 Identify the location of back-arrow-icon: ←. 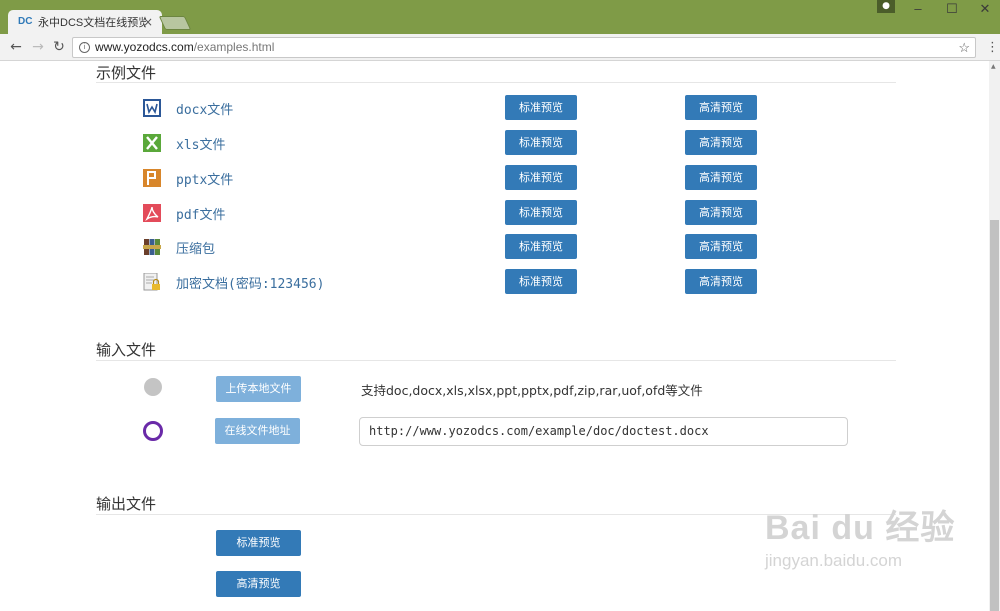
(16, 47).